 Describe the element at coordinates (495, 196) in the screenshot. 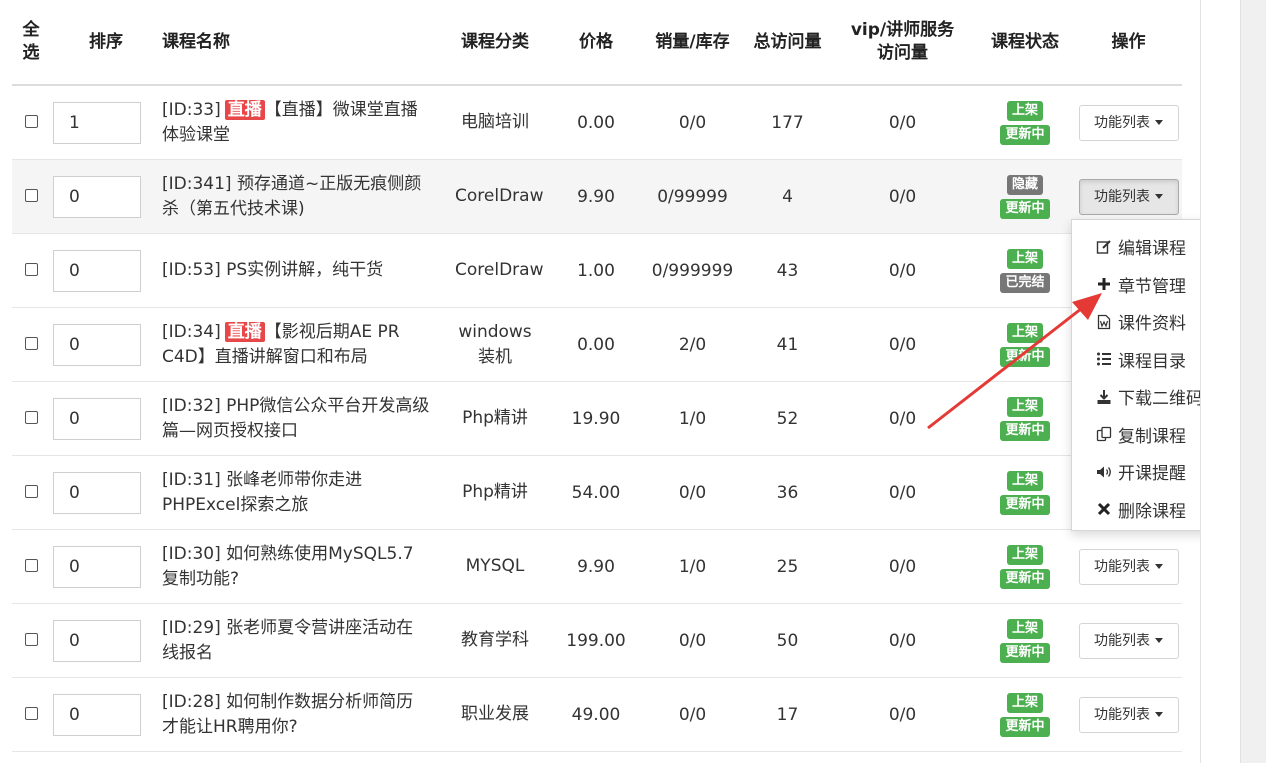

I see `category-cell: CorelDraw` at that location.